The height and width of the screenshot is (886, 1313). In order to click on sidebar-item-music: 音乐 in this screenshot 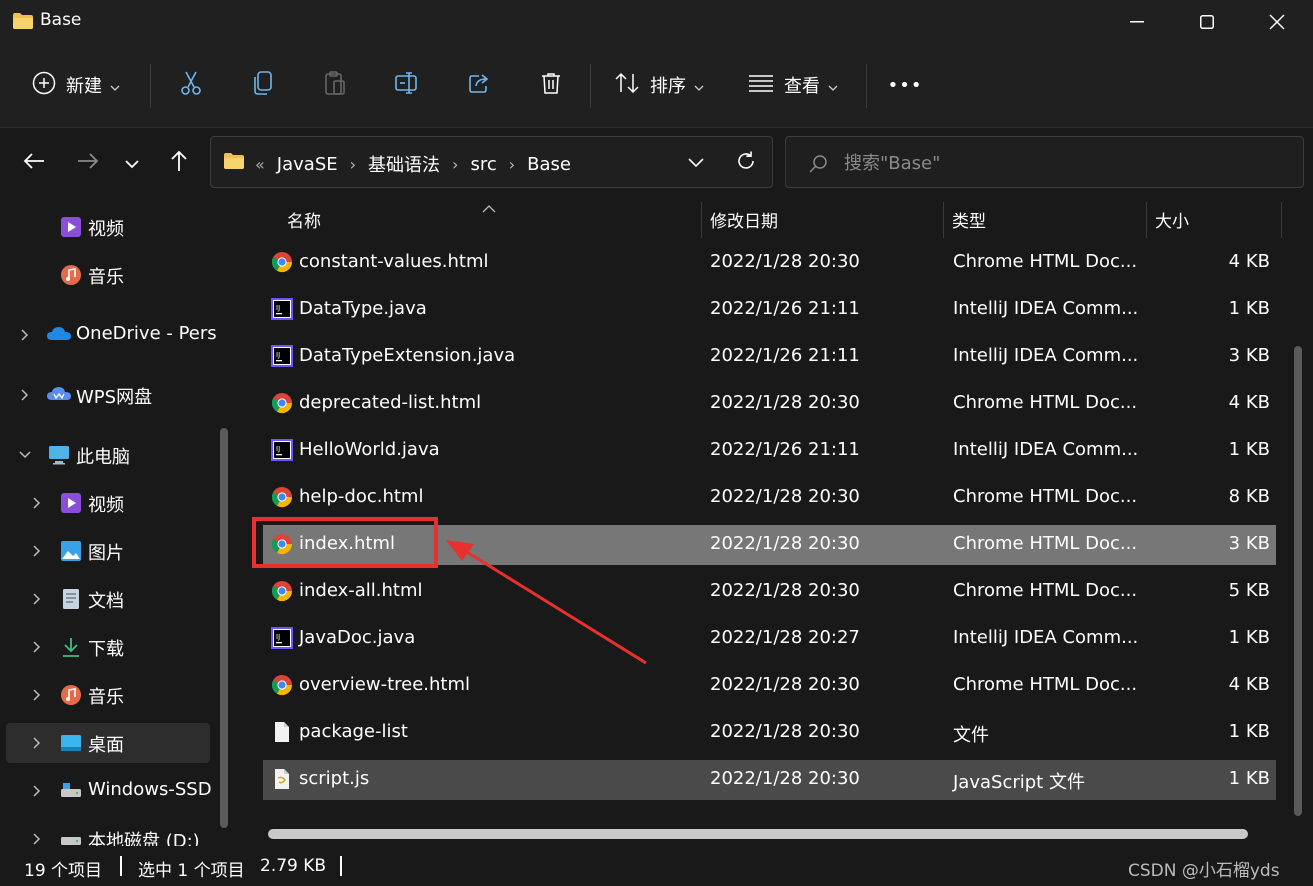, I will do `click(108, 275)`.